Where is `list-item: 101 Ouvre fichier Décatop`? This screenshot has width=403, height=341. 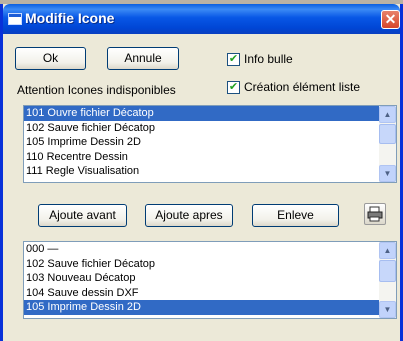 list-item: 101 Ouvre fichier Décatop is located at coordinates (210, 113).